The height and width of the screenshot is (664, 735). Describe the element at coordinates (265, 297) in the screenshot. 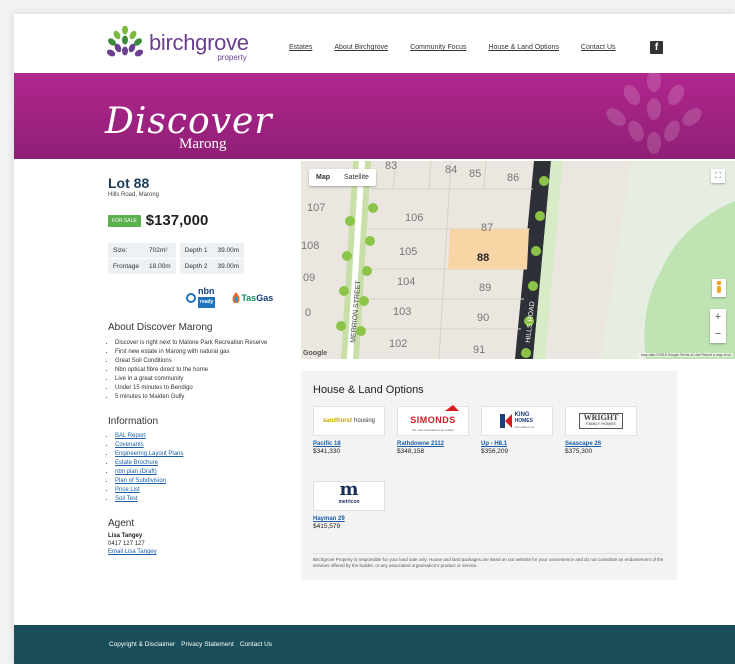

I see `tasgas-text-b: Gas` at that location.